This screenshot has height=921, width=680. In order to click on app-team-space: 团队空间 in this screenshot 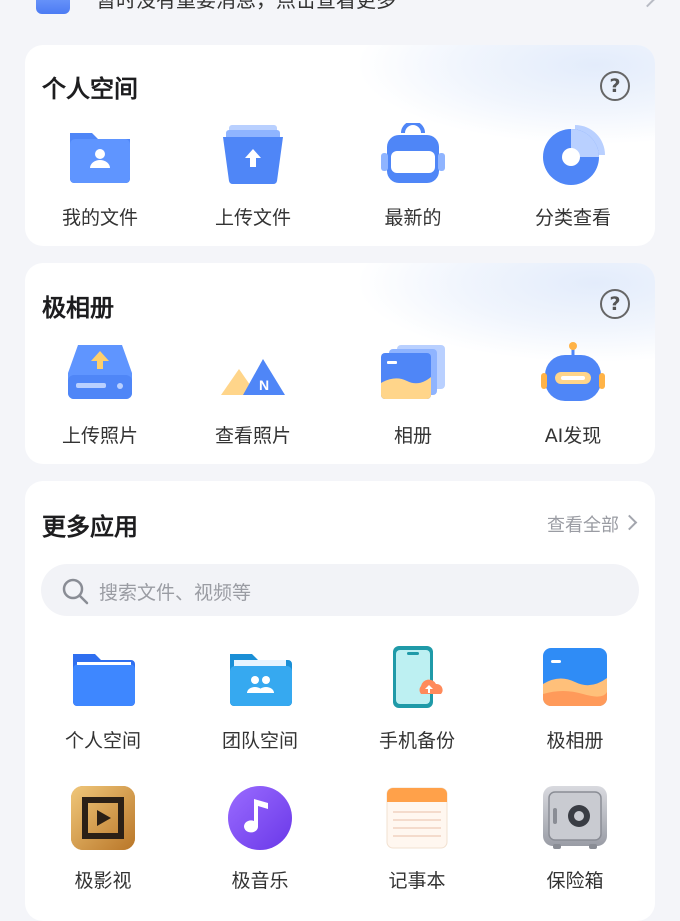, I will do `click(260, 701)`.